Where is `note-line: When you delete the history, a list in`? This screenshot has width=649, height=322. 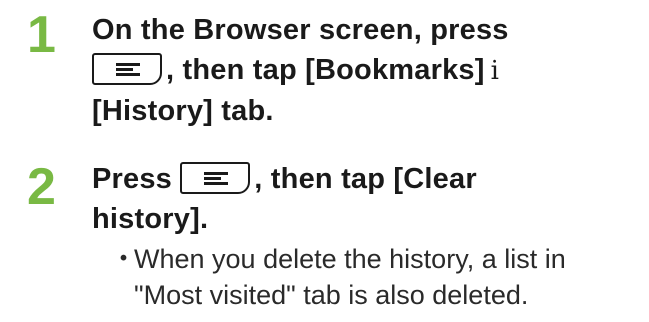 note-line: When you delete the history, a list in is located at coordinates (350, 259).